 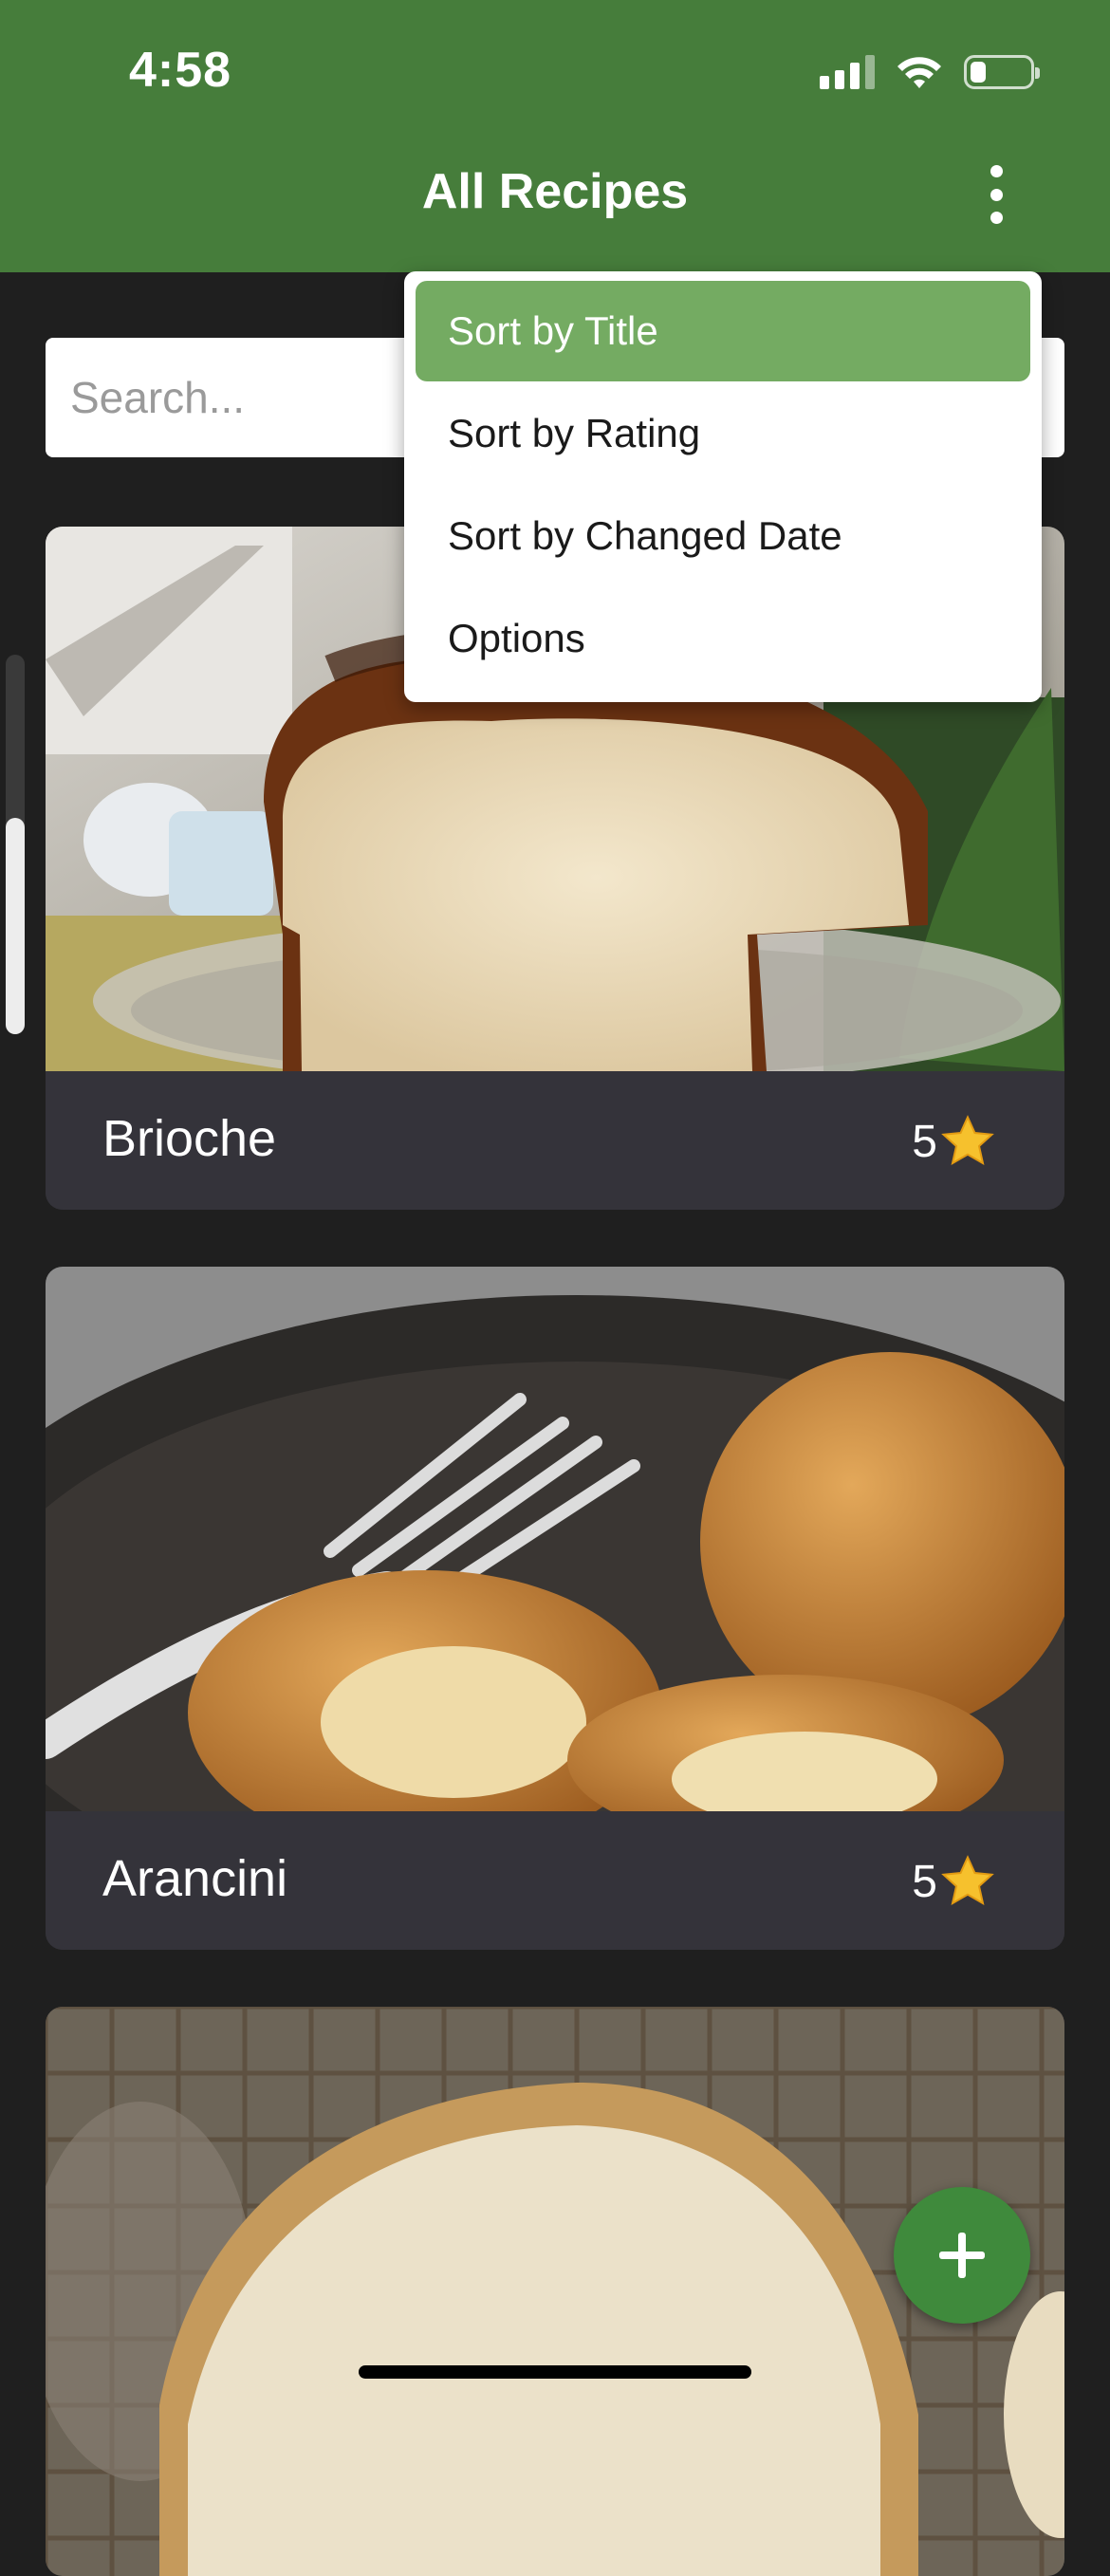 What do you see at coordinates (195, 1878) in the screenshot?
I see `recipe-title: Arancini` at bounding box center [195, 1878].